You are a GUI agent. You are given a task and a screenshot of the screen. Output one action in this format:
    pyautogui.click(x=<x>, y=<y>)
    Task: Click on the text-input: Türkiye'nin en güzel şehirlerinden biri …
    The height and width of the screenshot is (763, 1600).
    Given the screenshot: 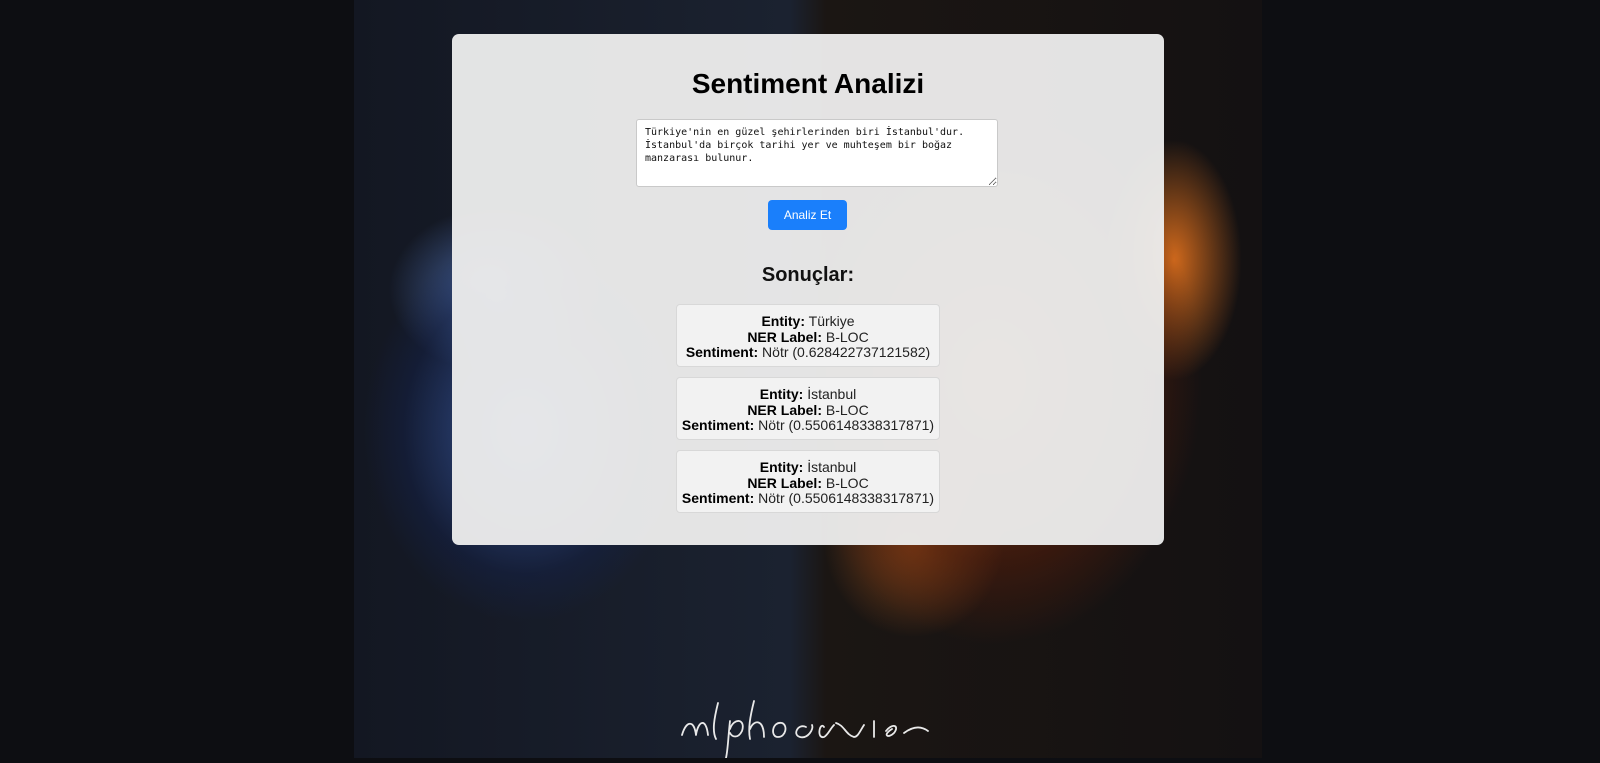 What is the action you would take?
    pyautogui.click(x=817, y=153)
    